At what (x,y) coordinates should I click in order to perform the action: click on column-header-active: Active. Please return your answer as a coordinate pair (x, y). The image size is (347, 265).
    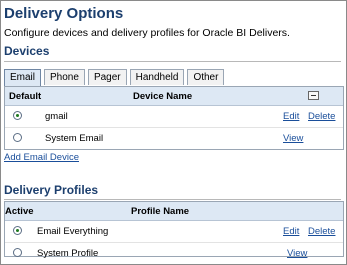
    Looking at the image, I should click on (19, 211).